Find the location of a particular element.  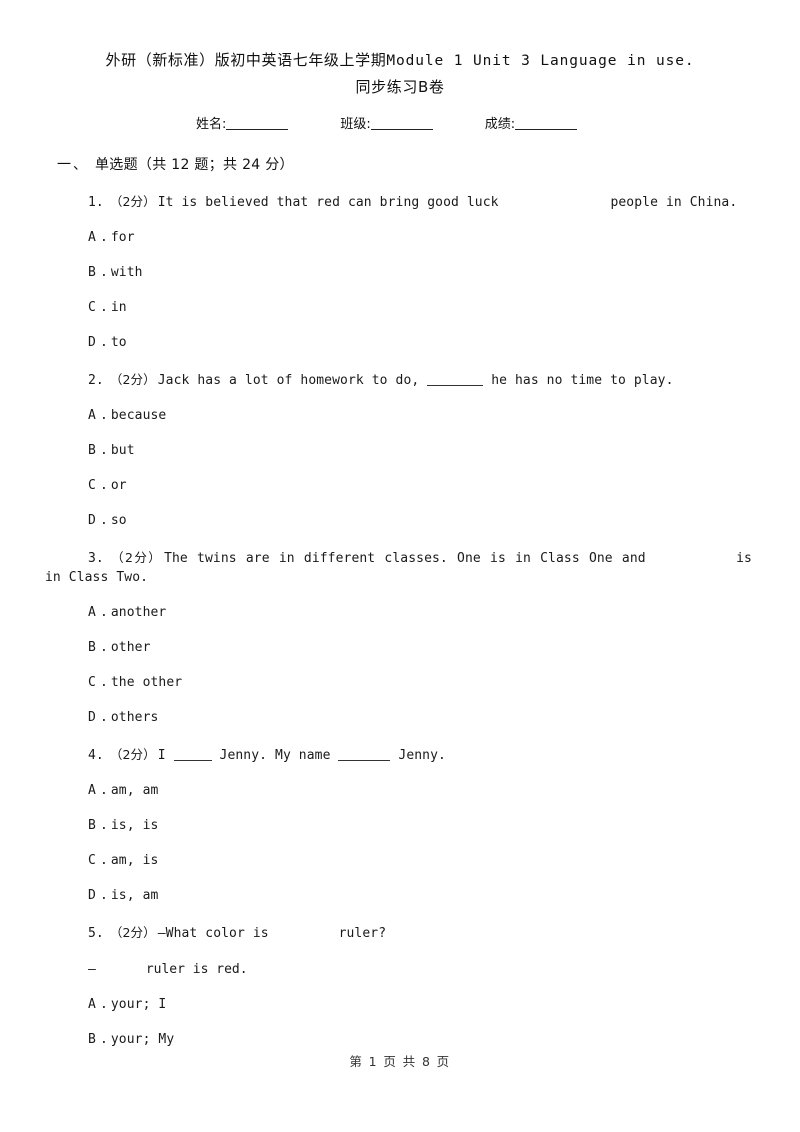

section-number: 一、 is located at coordinates (73, 165).